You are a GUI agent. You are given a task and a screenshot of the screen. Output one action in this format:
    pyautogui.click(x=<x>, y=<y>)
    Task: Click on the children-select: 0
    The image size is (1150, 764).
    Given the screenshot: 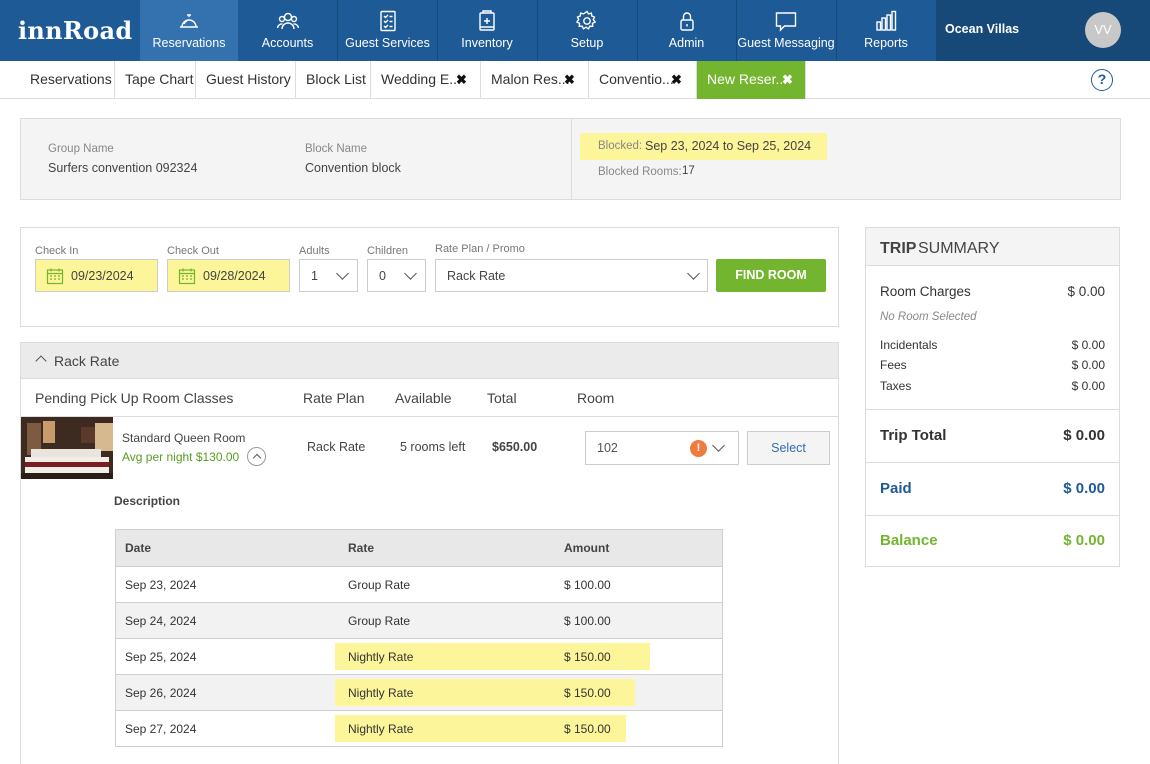 What is the action you would take?
    pyautogui.click(x=396, y=275)
    